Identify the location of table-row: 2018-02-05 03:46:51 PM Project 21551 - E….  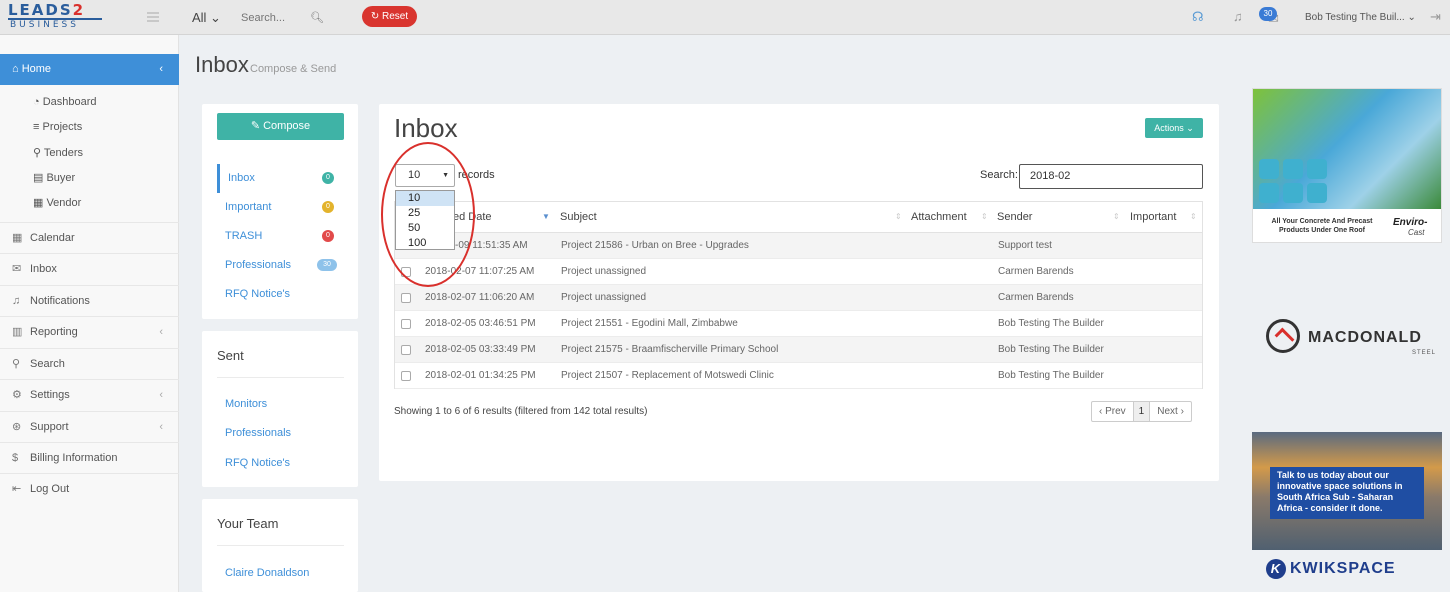
(798, 324).